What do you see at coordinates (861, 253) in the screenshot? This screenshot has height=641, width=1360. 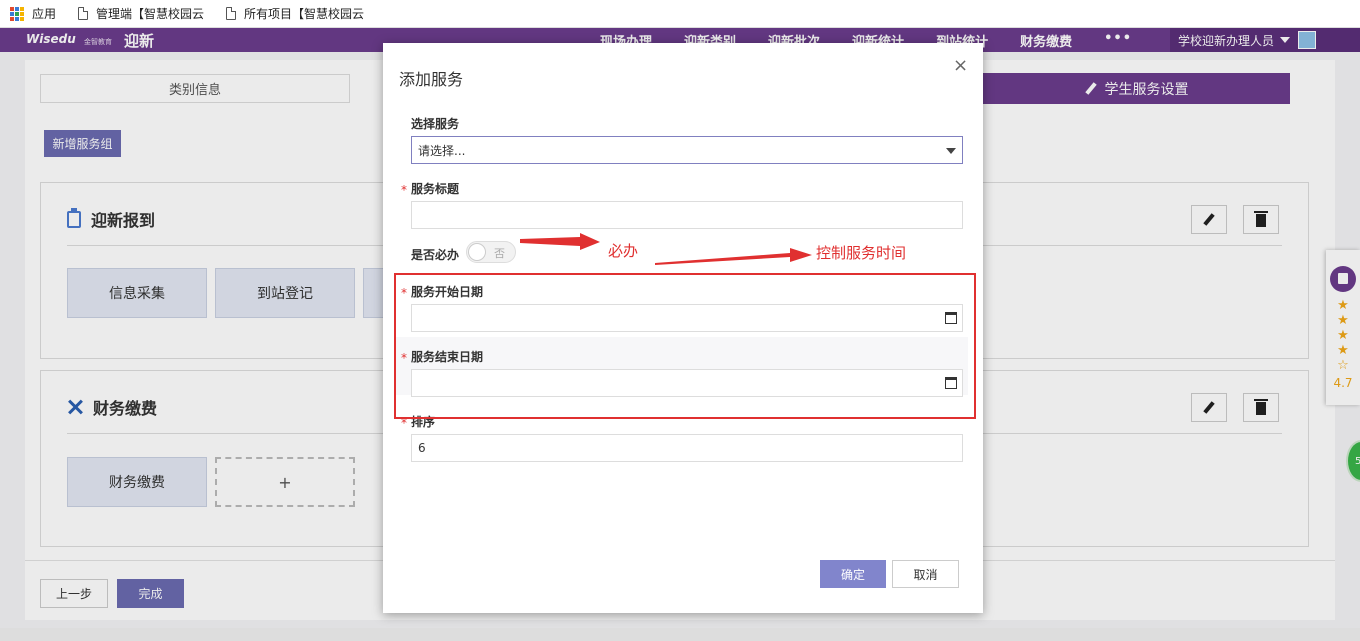 I see `annotation-time-control: 控制服务时间` at bounding box center [861, 253].